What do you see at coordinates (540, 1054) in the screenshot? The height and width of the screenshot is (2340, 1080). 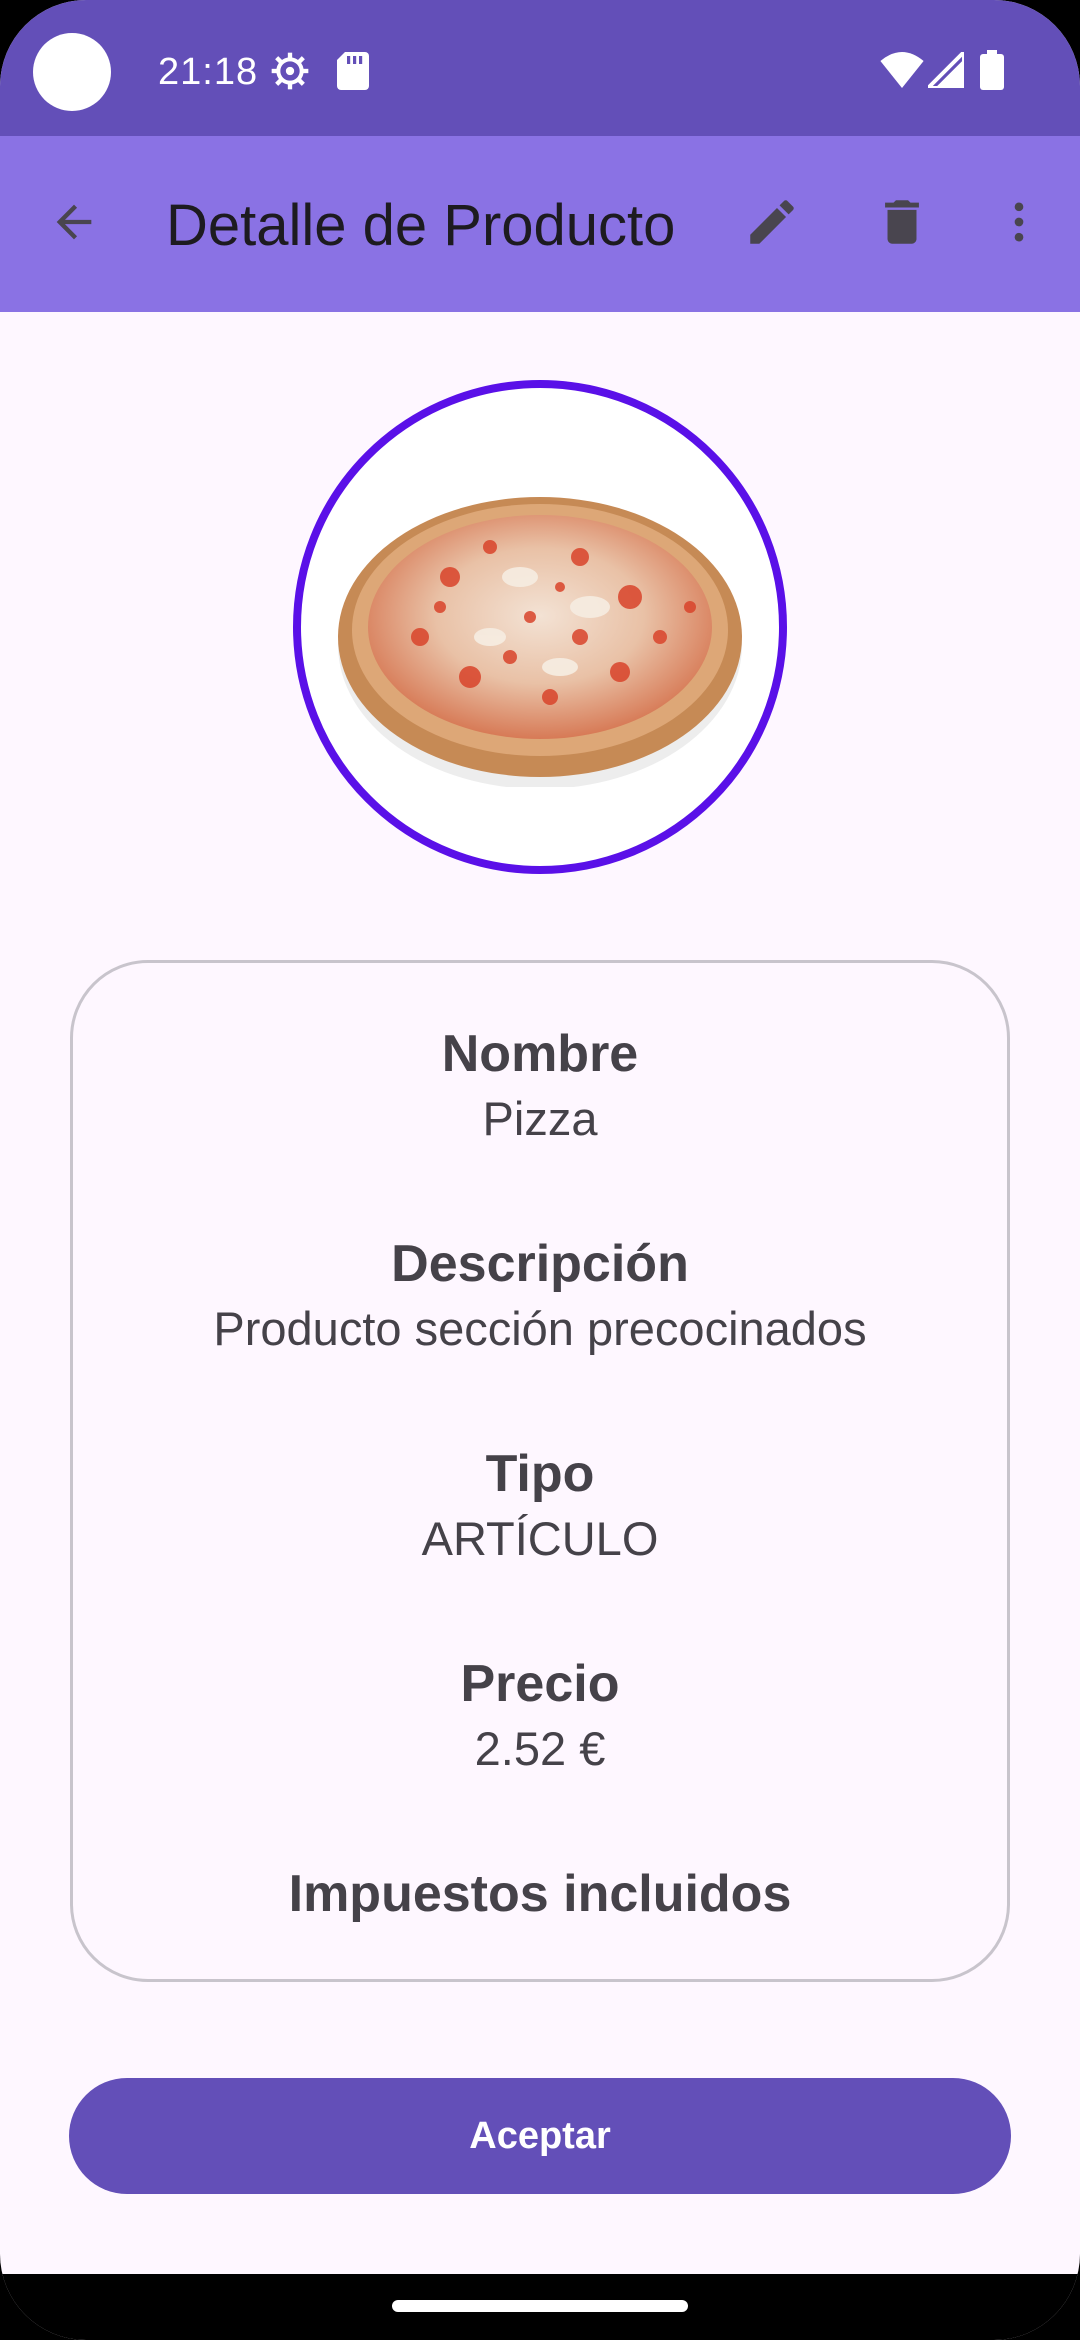 I see `field-label: Nombre` at bounding box center [540, 1054].